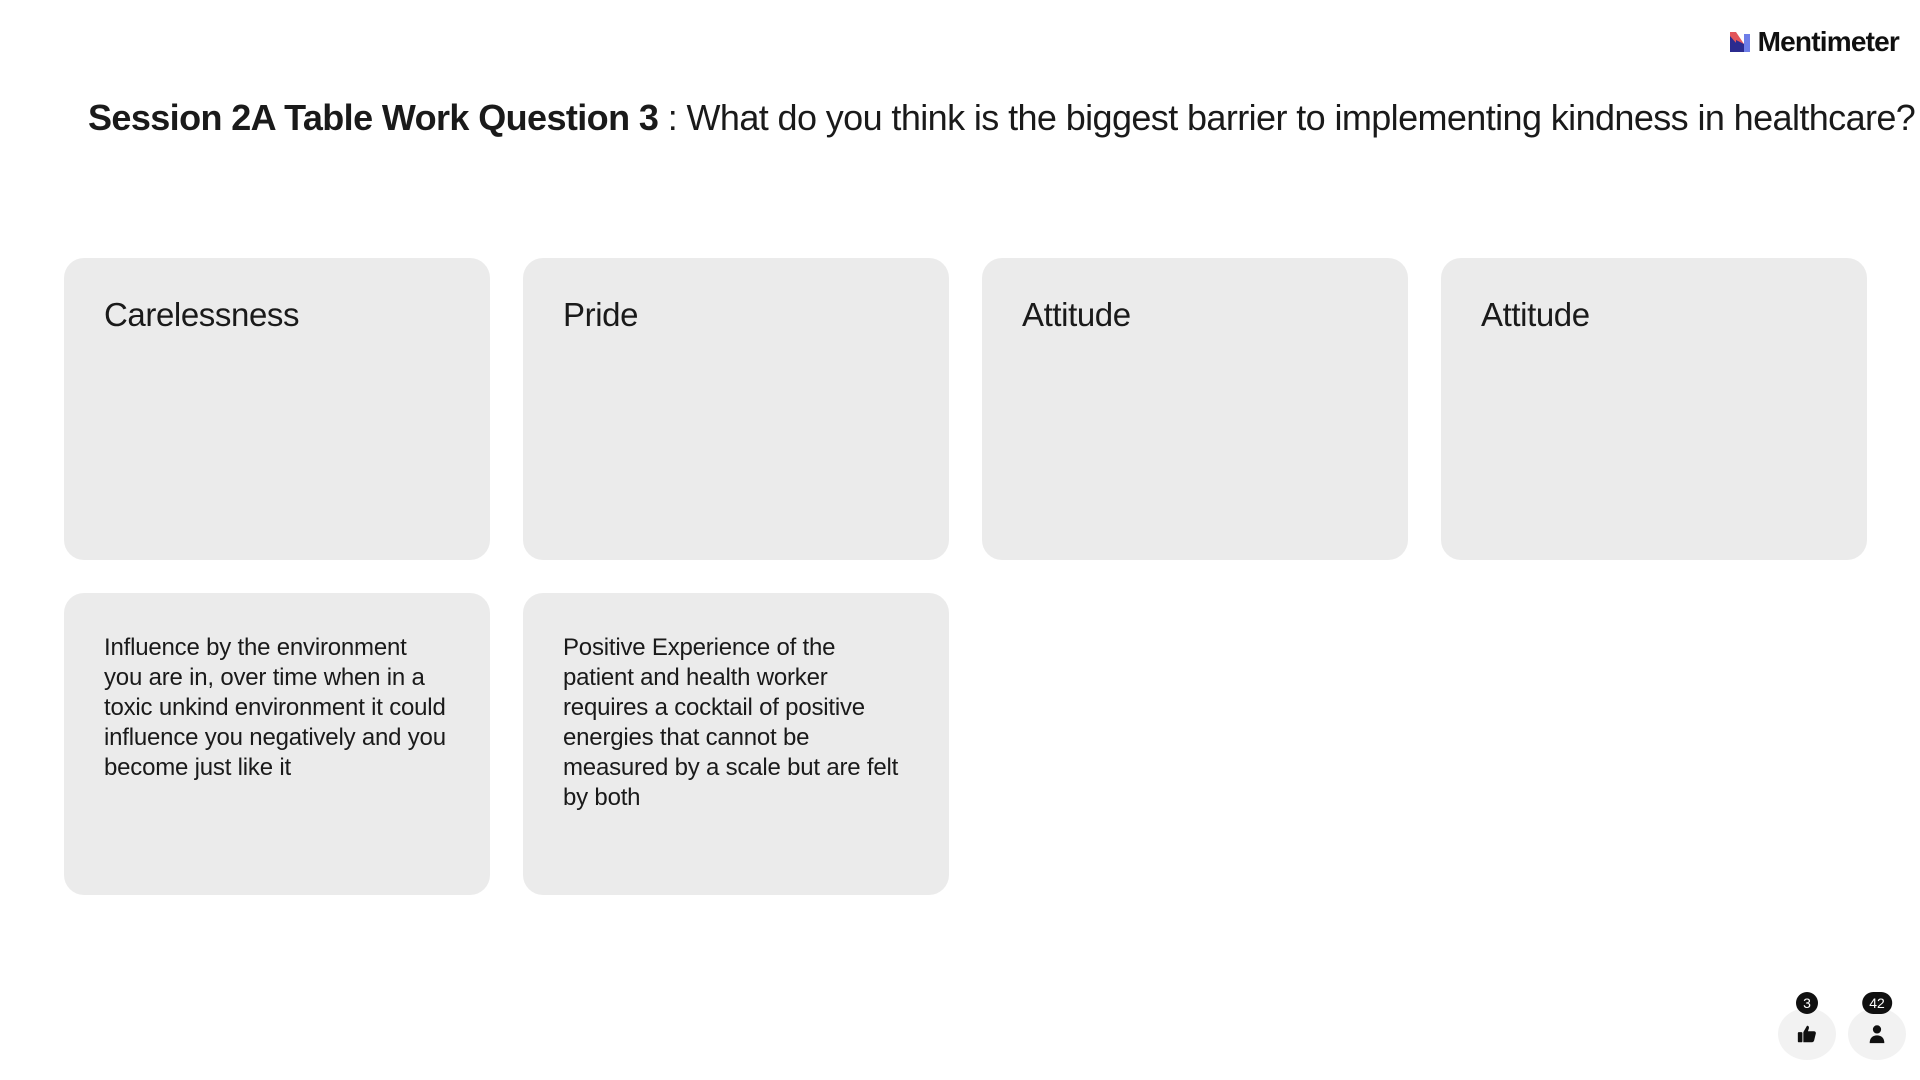  Describe the element at coordinates (1807, 1003) in the screenshot. I see `reactions-count-badge: 3` at that location.